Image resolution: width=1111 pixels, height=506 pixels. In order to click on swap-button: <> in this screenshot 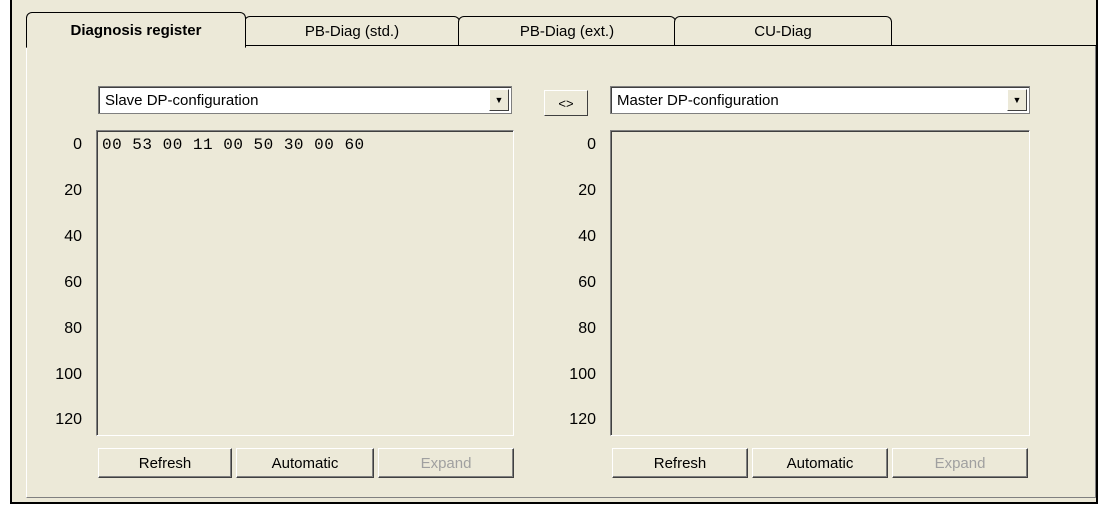, I will do `click(566, 103)`.